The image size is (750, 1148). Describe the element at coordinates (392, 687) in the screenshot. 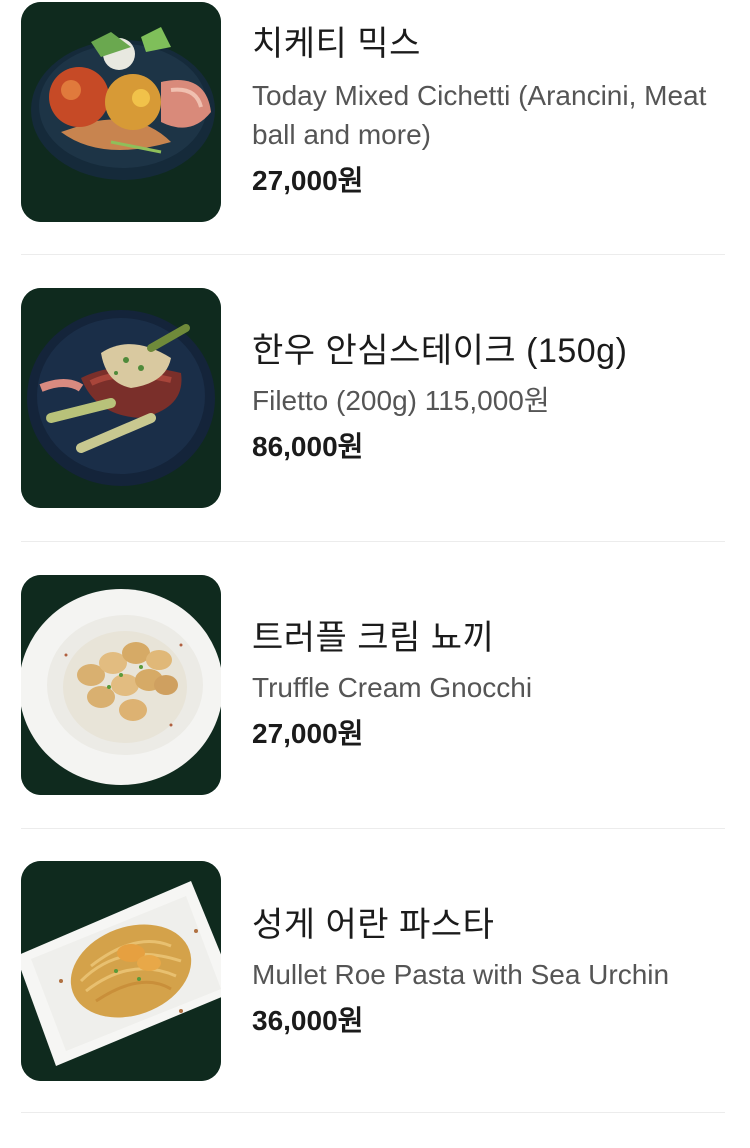

I see `menu-item-description: Truffle Cream Gnocchi` at that location.